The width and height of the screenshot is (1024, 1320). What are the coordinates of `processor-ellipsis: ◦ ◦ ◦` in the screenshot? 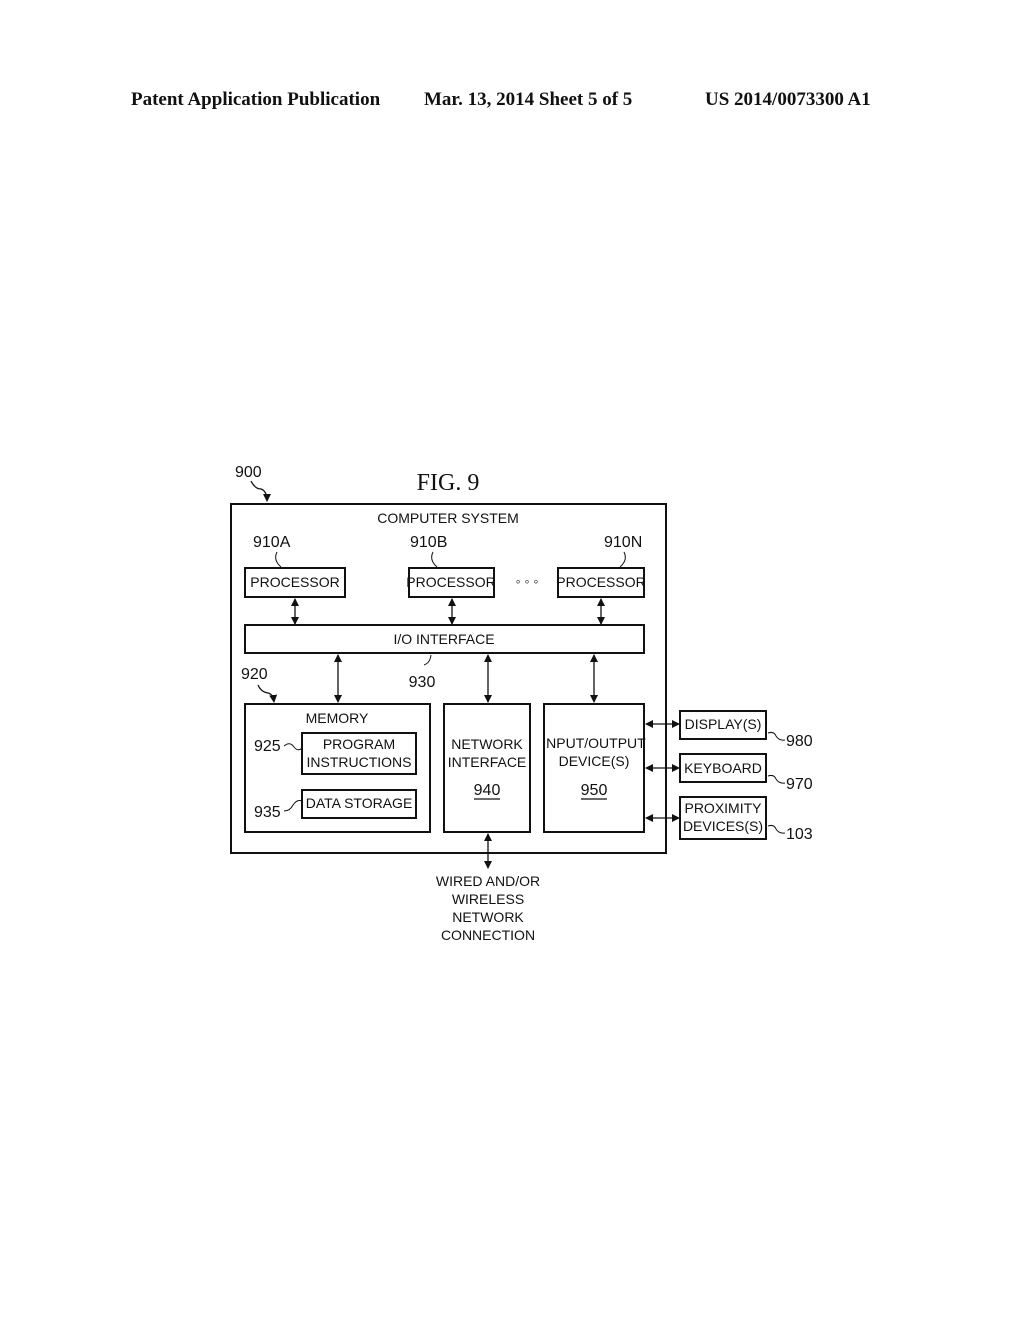 It's located at (527, 581).